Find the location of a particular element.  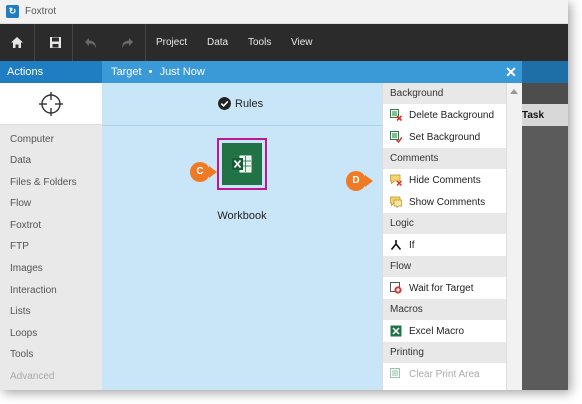

section-comments: Comments is located at coordinates (444, 158).